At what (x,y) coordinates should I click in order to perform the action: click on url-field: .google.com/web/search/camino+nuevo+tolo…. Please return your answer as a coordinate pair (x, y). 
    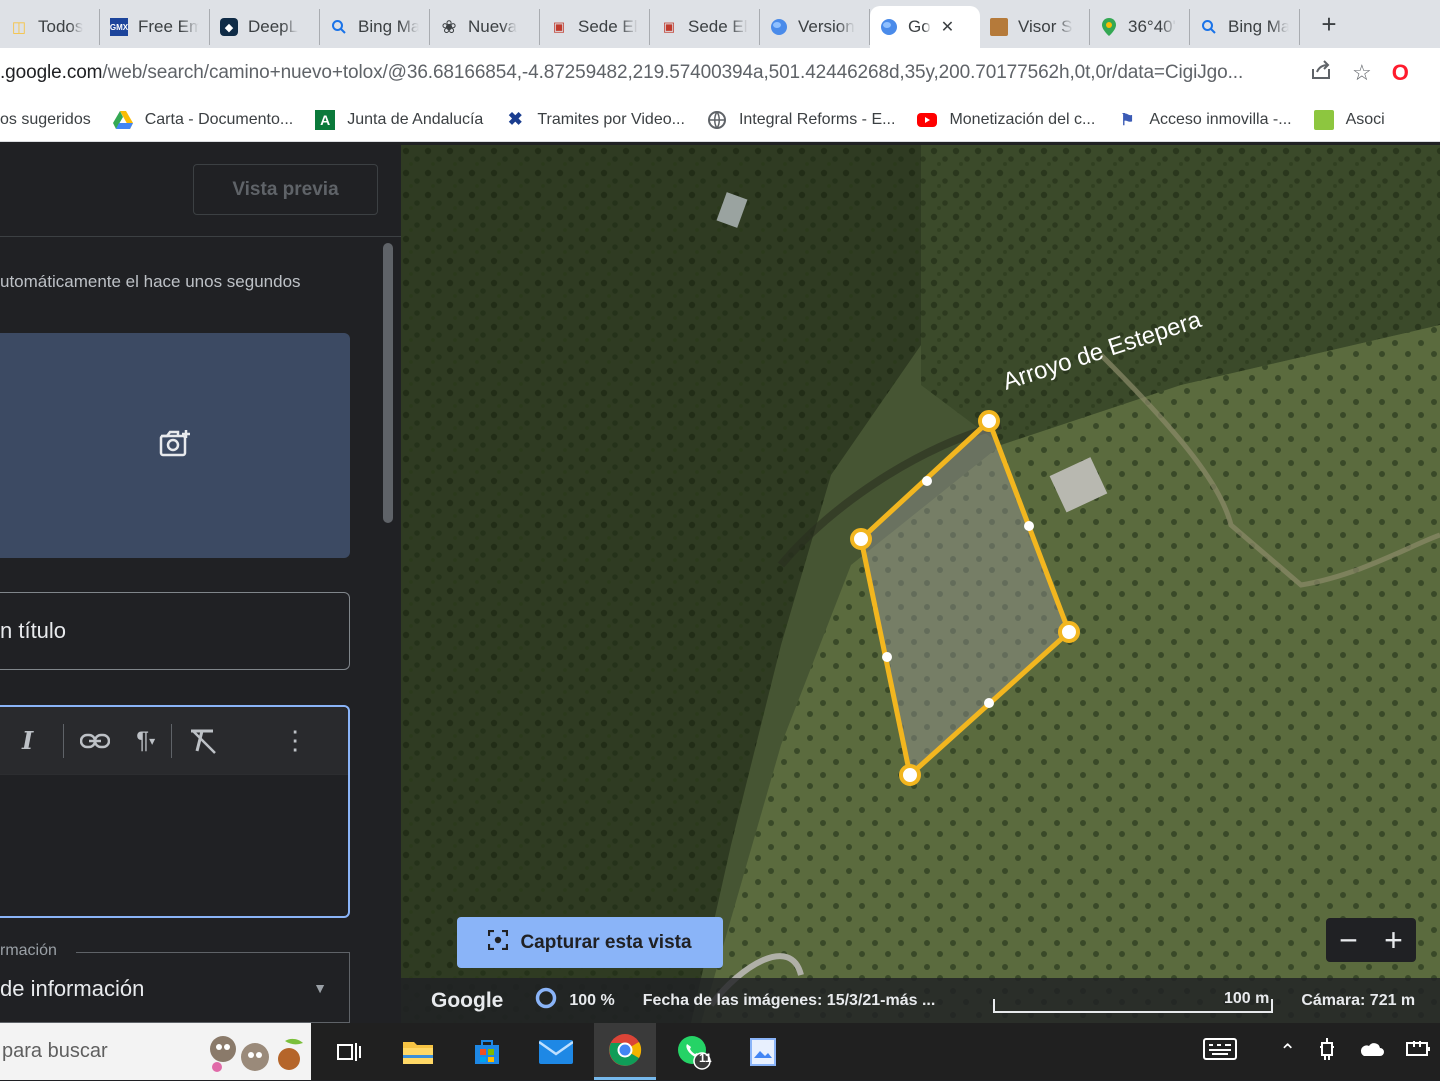
    Looking at the image, I should click on (646, 73).